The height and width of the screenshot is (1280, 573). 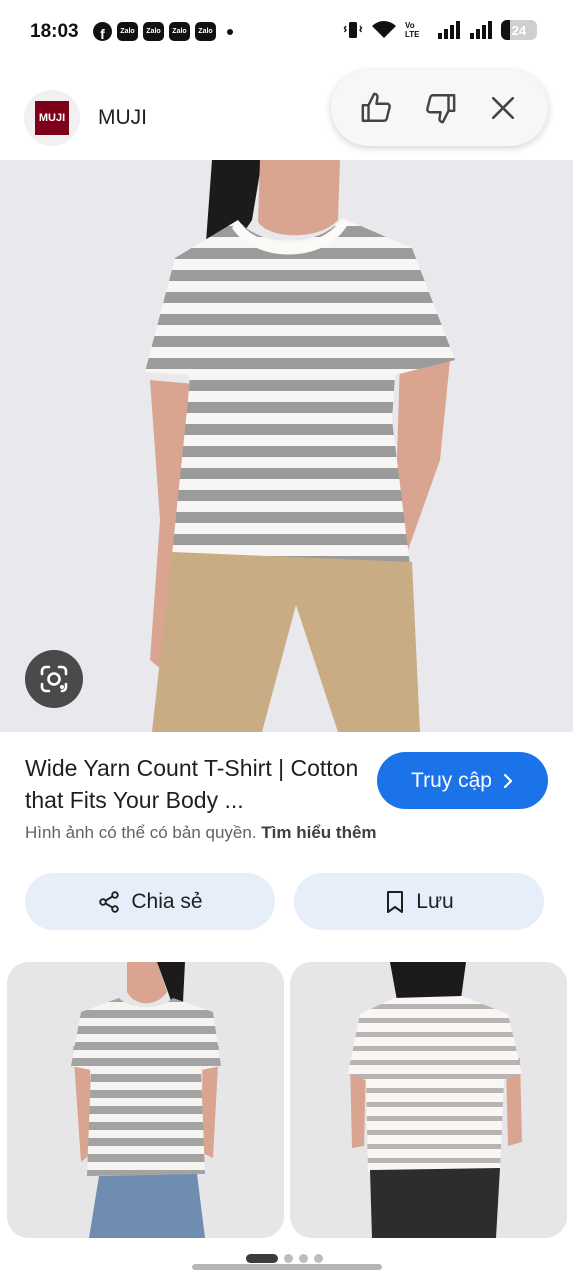 I want to click on more-notifications-dot, so click(x=230, y=31).